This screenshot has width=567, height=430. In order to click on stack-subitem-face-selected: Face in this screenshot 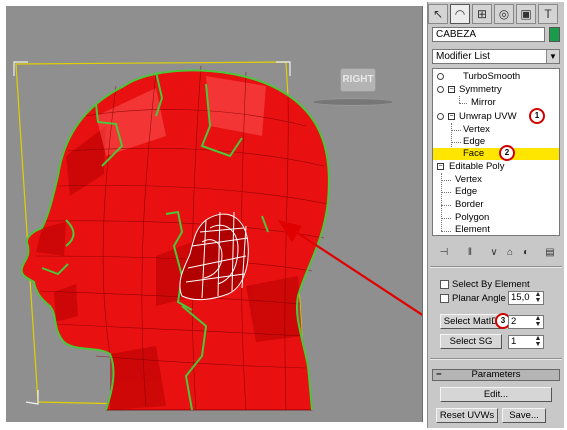, I will do `click(496, 154)`.